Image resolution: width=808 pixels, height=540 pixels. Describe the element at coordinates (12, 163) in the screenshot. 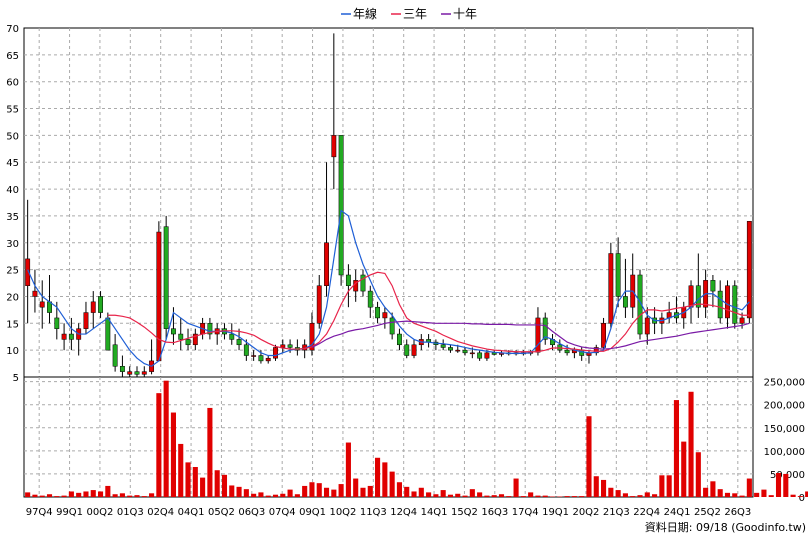

I see `price-y-tick-9: 45` at that location.